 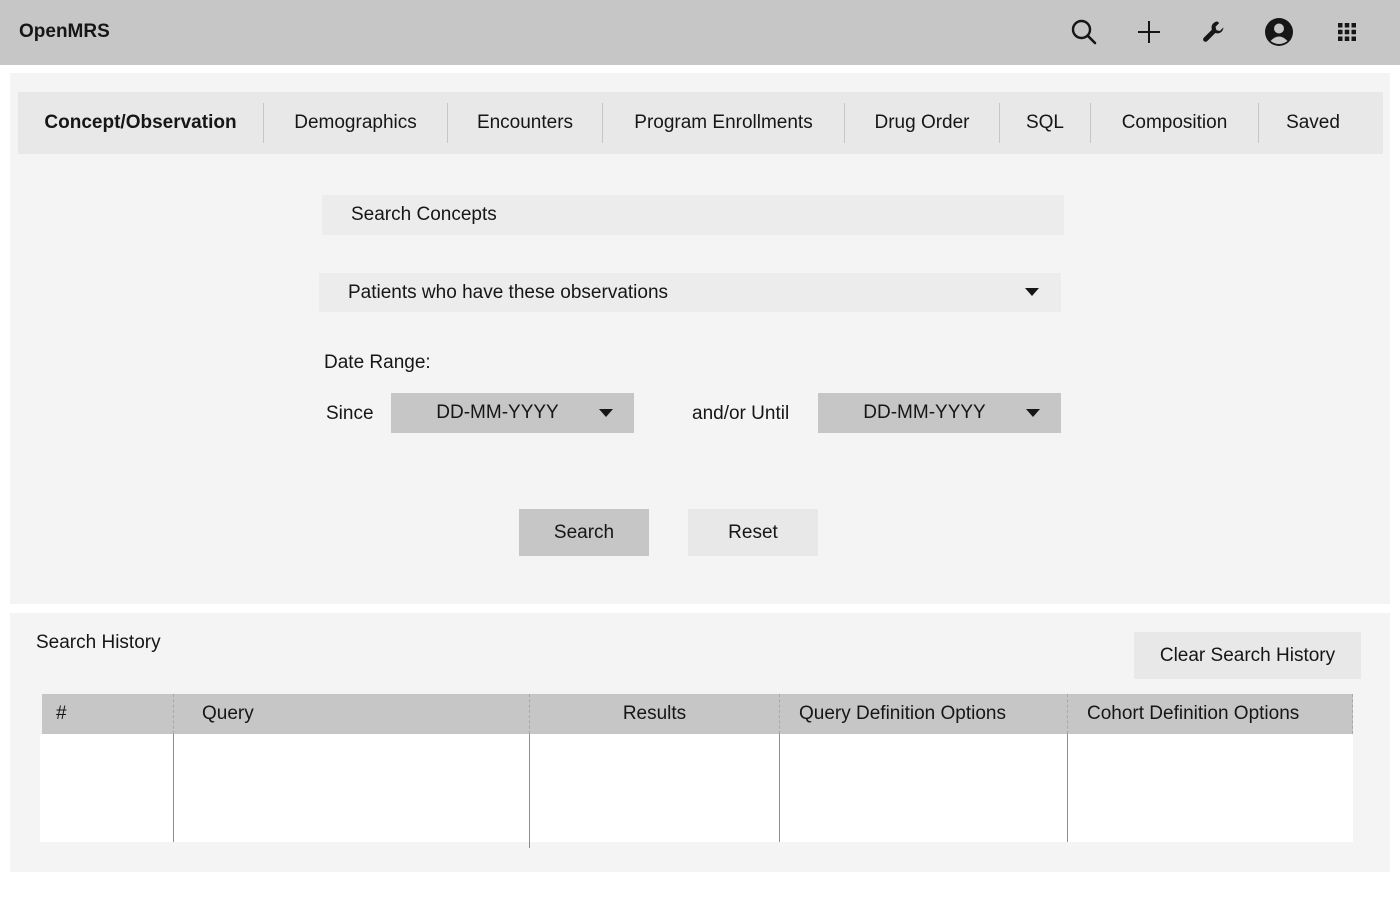 I want to click on app-switcher-icon, so click(x=1347, y=32).